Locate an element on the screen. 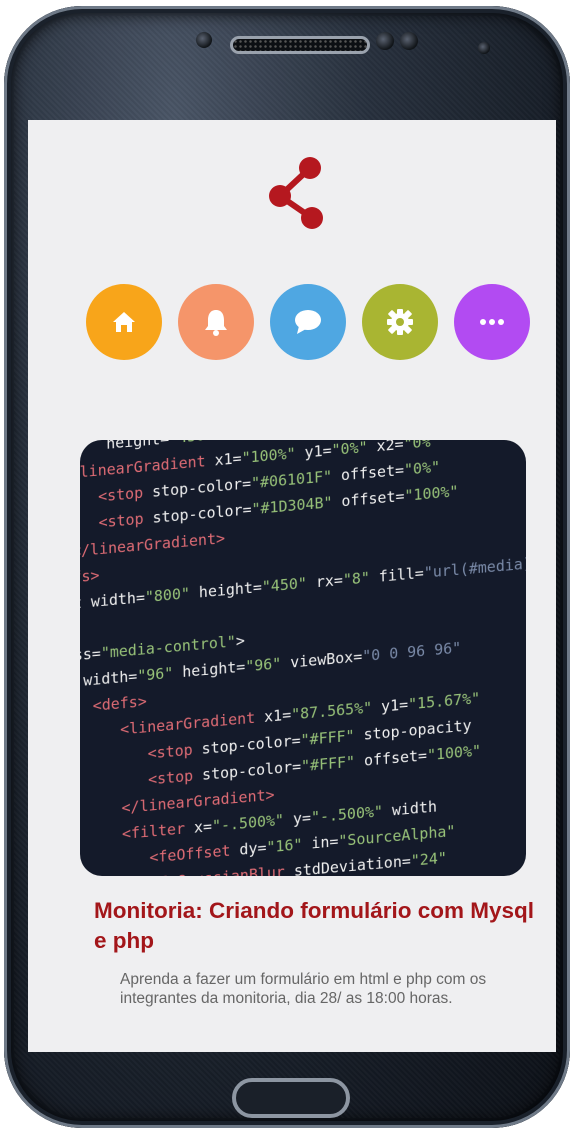 Image resolution: width=574 pixels, height=1133 pixels. home-hardware-button is located at coordinates (291, 1098).